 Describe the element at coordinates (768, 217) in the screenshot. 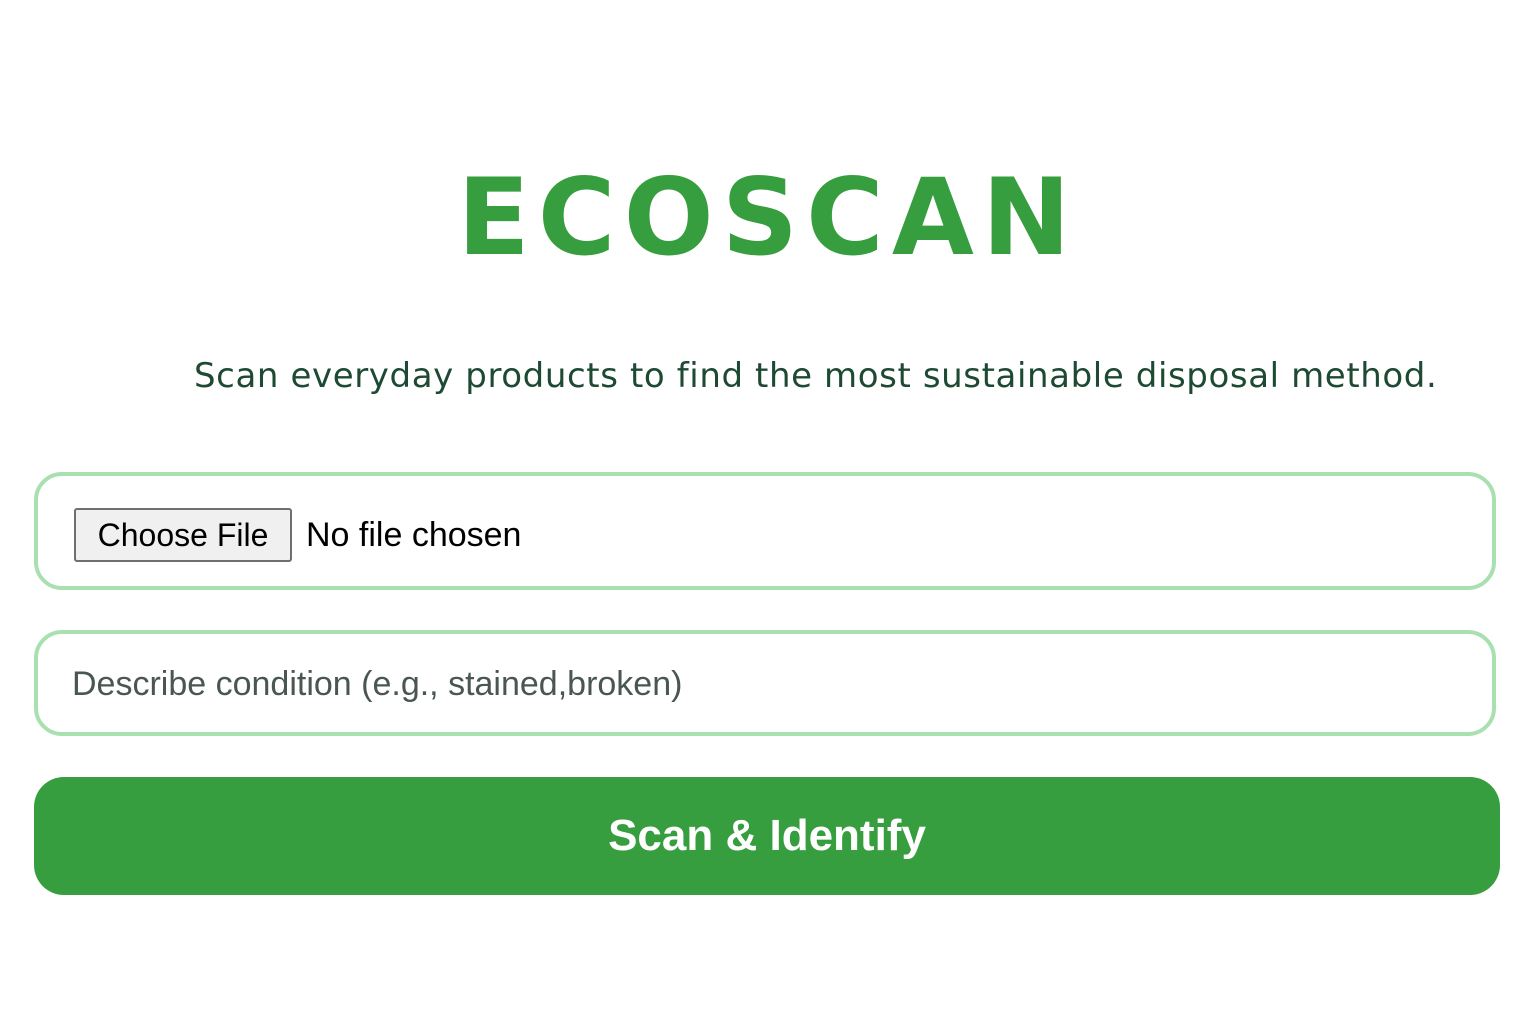

I see `app-title: ECOSCAN` at that location.